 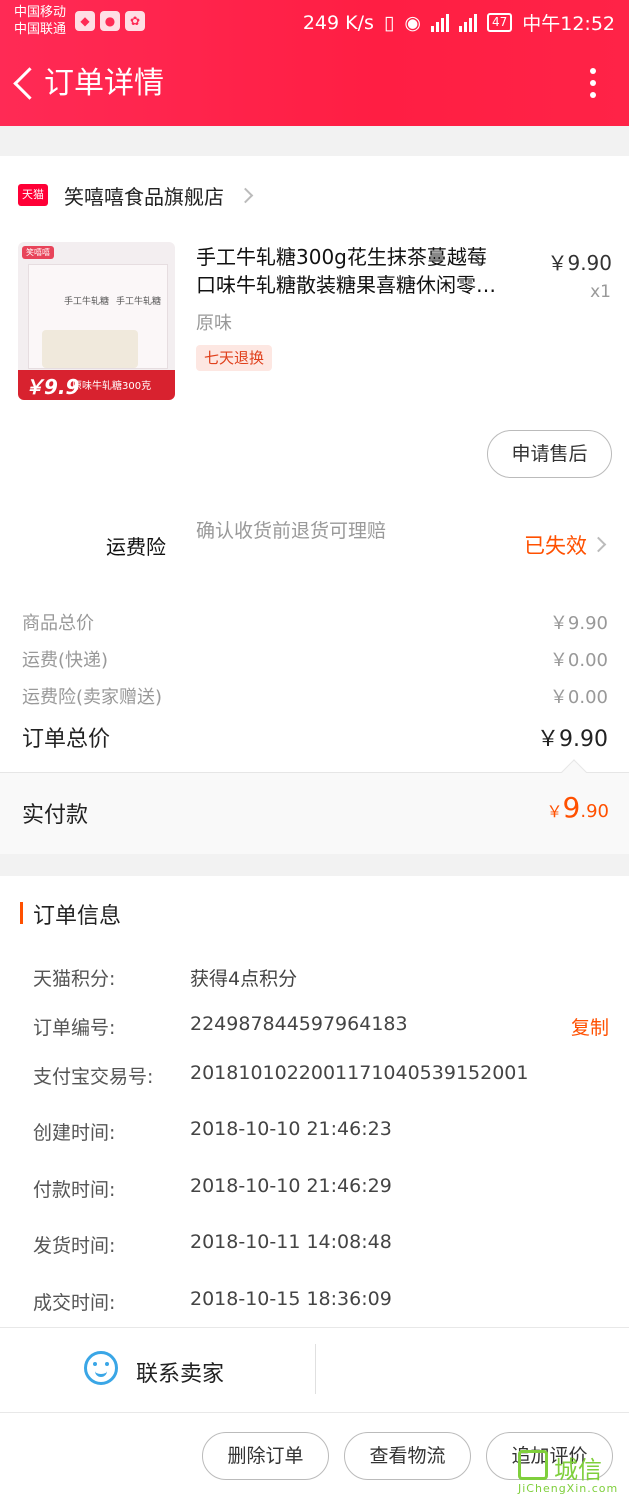 I want to click on eye-icon: ◉, so click(x=412, y=22).